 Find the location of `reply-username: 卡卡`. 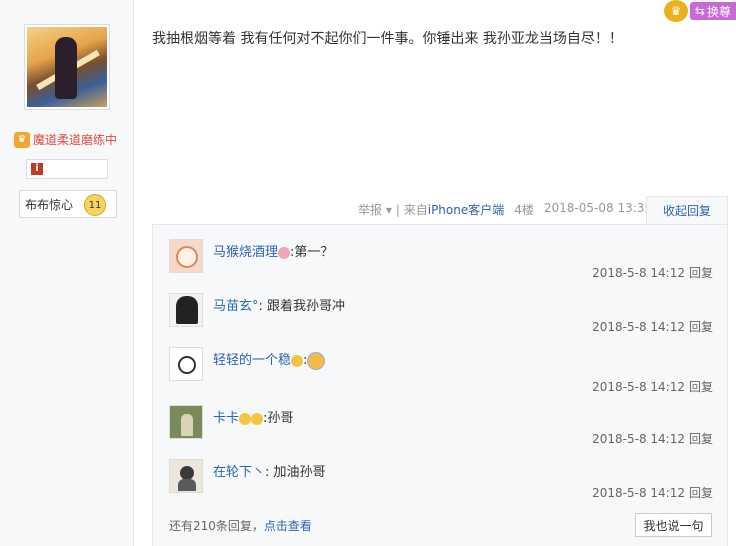

reply-username: 卡卡 is located at coordinates (226, 418).